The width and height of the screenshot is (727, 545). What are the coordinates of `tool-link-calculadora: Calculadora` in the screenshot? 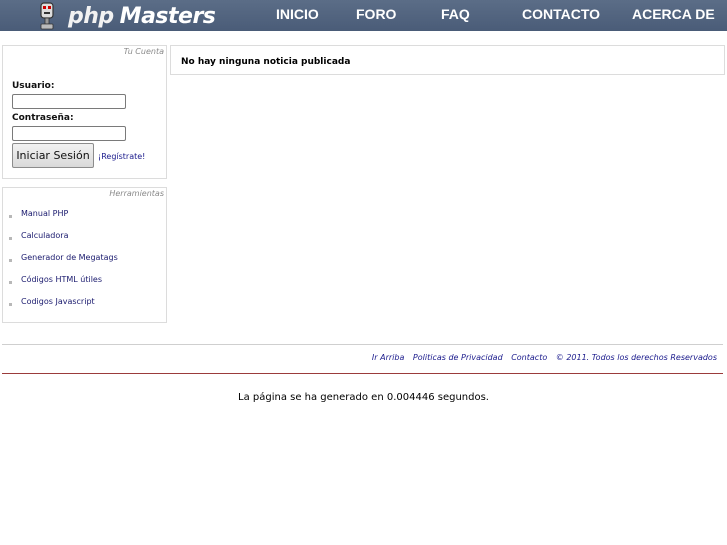 It's located at (44, 235).